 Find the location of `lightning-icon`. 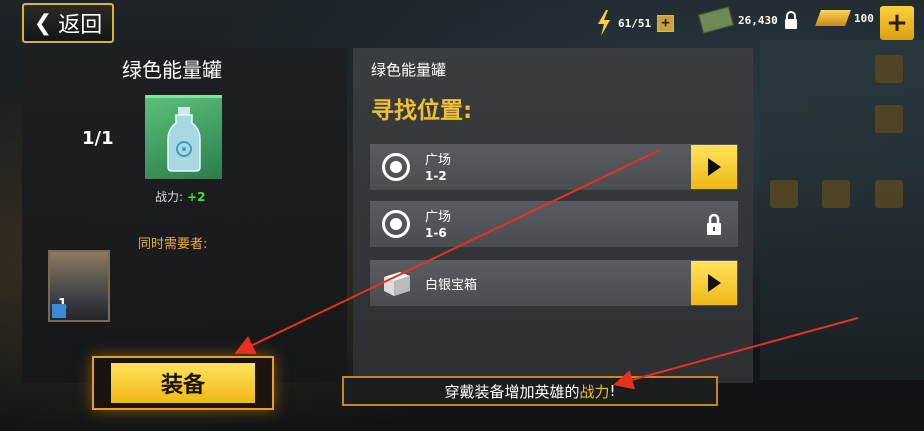

lightning-icon is located at coordinates (604, 23).